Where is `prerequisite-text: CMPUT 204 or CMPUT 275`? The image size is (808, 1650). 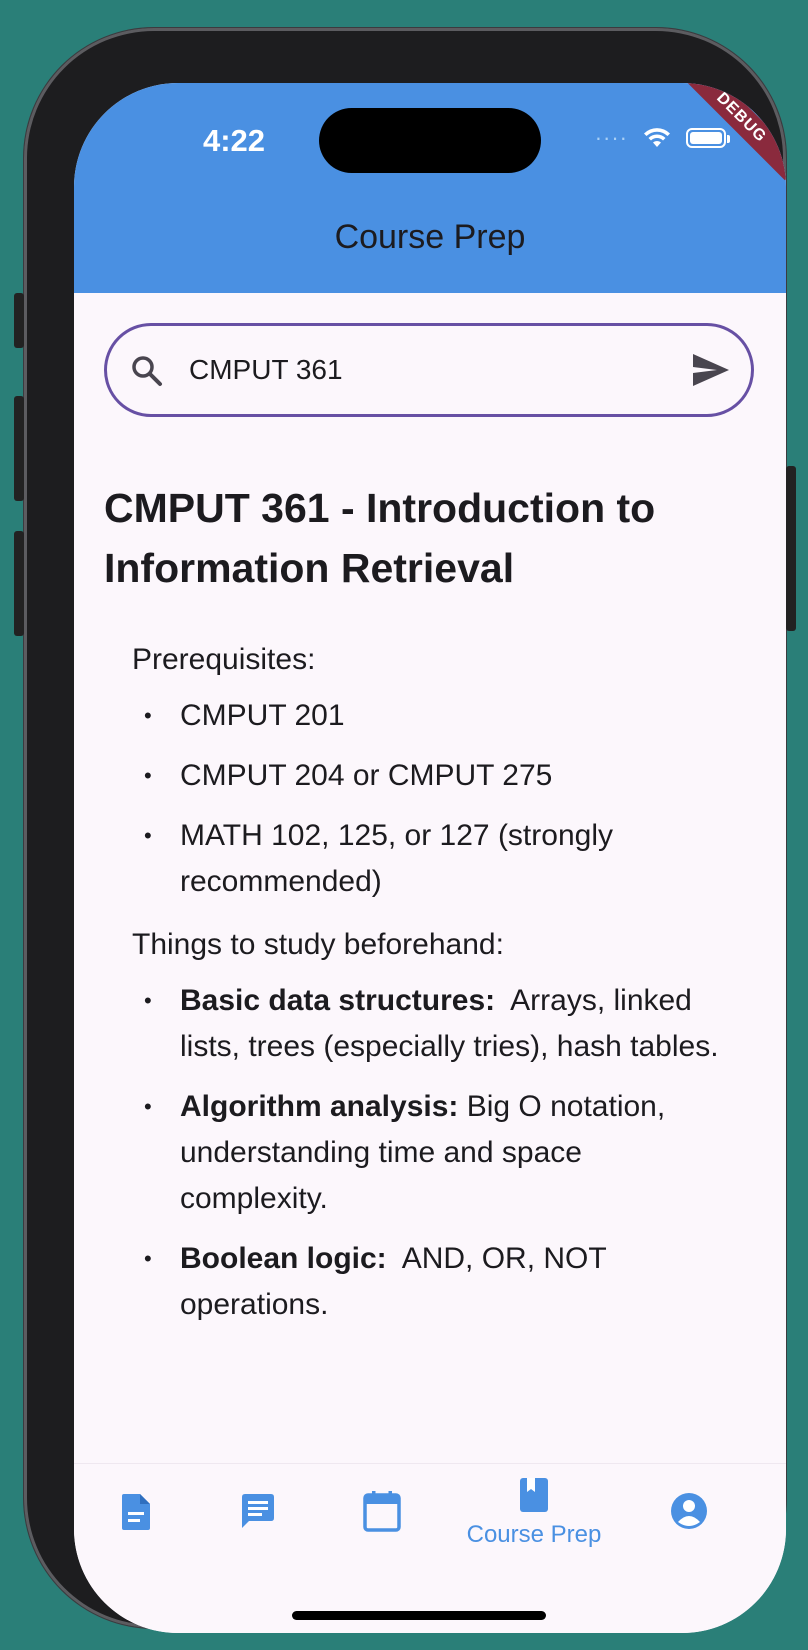
prerequisite-text: CMPUT 204 or CMPUT 275 is located at coordinates (366, 775).